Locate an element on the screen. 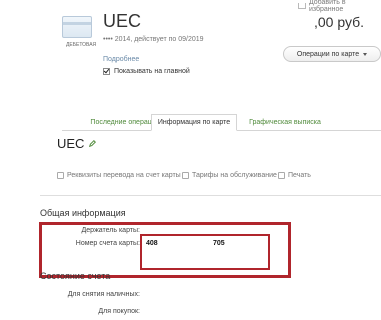 Image resolution: width=381 pixels, height=320 pixels. show-on-main-checkbox is located at coordinates (106, 71).